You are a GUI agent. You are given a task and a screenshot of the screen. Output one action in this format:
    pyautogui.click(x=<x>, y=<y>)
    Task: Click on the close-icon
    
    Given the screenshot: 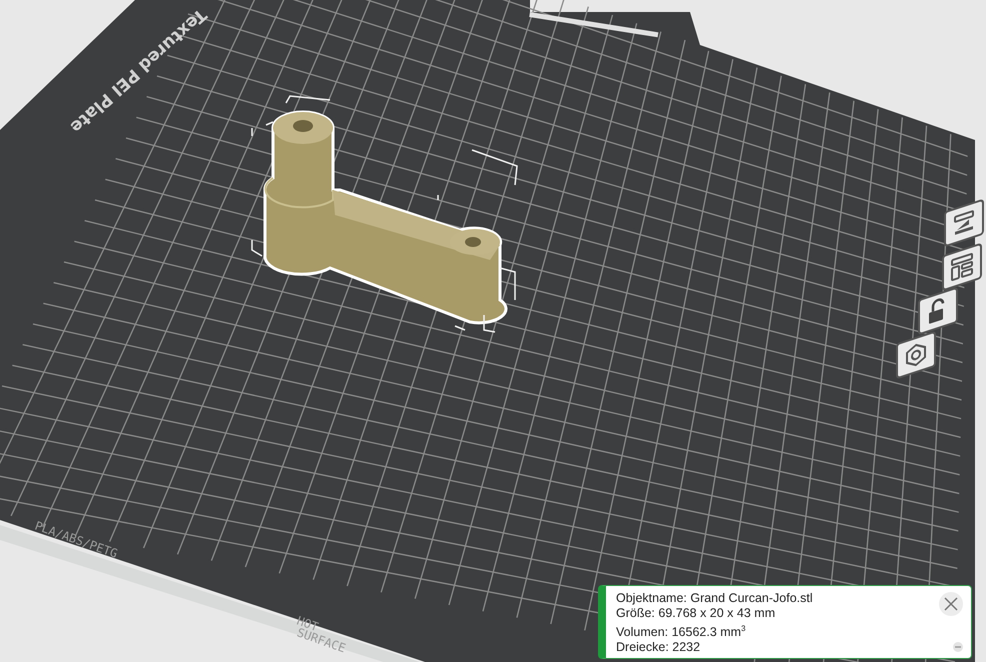 What is the action you would take?
    pyautogui.click(x=951, y=604)
    